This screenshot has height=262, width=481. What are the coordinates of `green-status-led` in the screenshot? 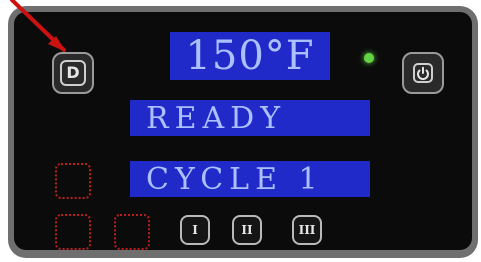 It's located at (369, 58).